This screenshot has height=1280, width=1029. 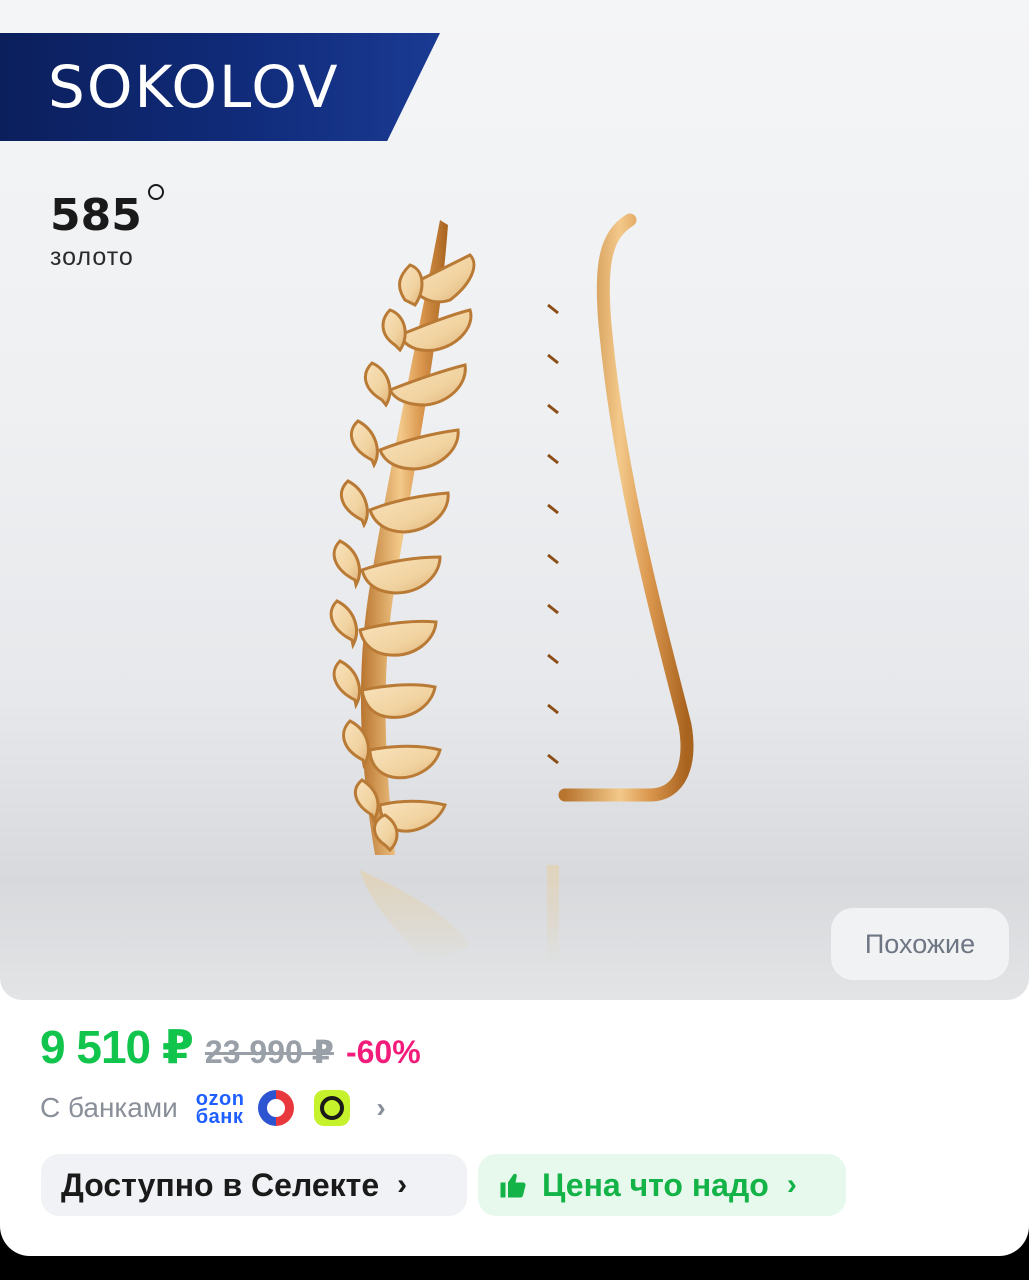 What do you see at coordinates (96, 215) in the screenshot?
I see `metal-purity-value: 585` at bounding box center [96, 215].